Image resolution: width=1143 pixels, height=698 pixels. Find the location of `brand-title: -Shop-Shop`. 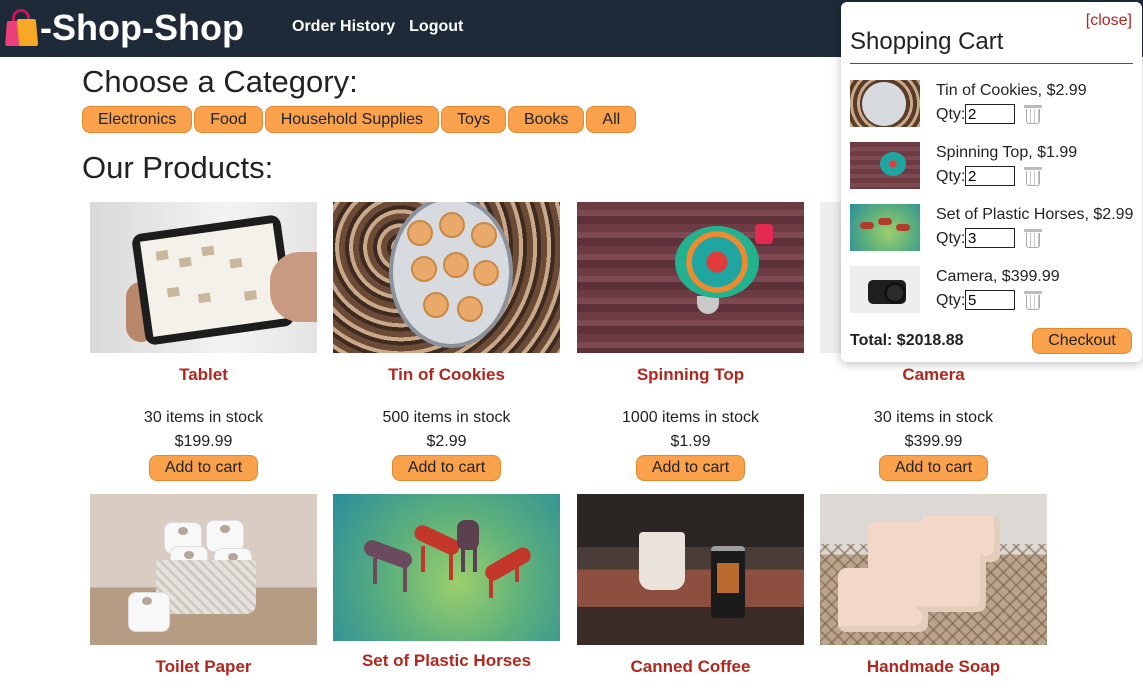

brand-title: -Shop-Shop is located at coordinates (142, 27).